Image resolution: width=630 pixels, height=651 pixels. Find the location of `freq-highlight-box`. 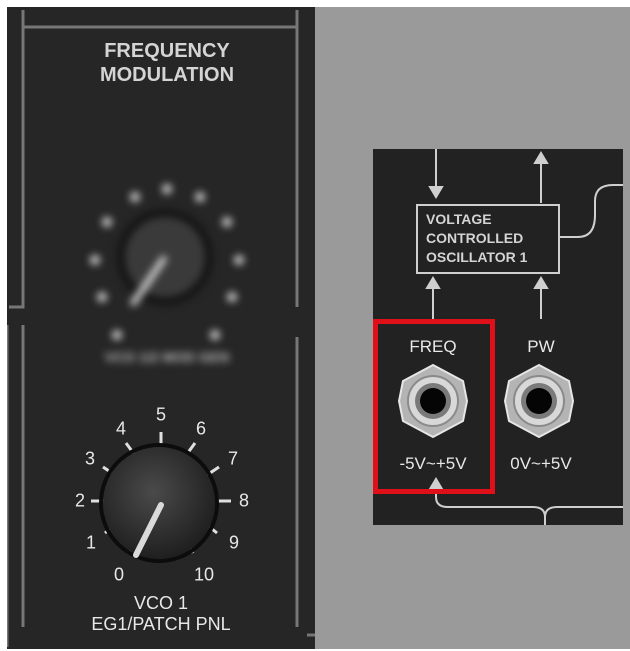

freq-highlight-box is located at coordinates (434, 406).